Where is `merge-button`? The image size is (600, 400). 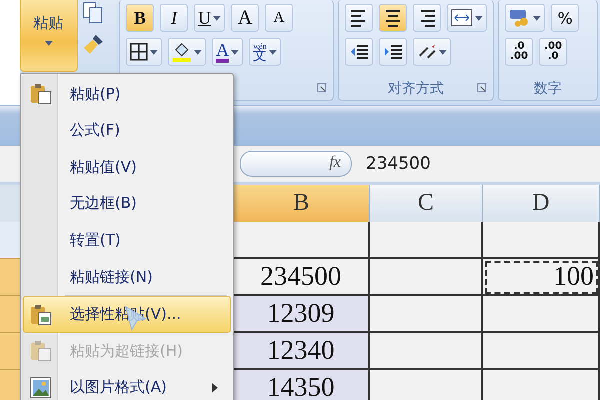
merge-button is located at coordinates (467, 18).